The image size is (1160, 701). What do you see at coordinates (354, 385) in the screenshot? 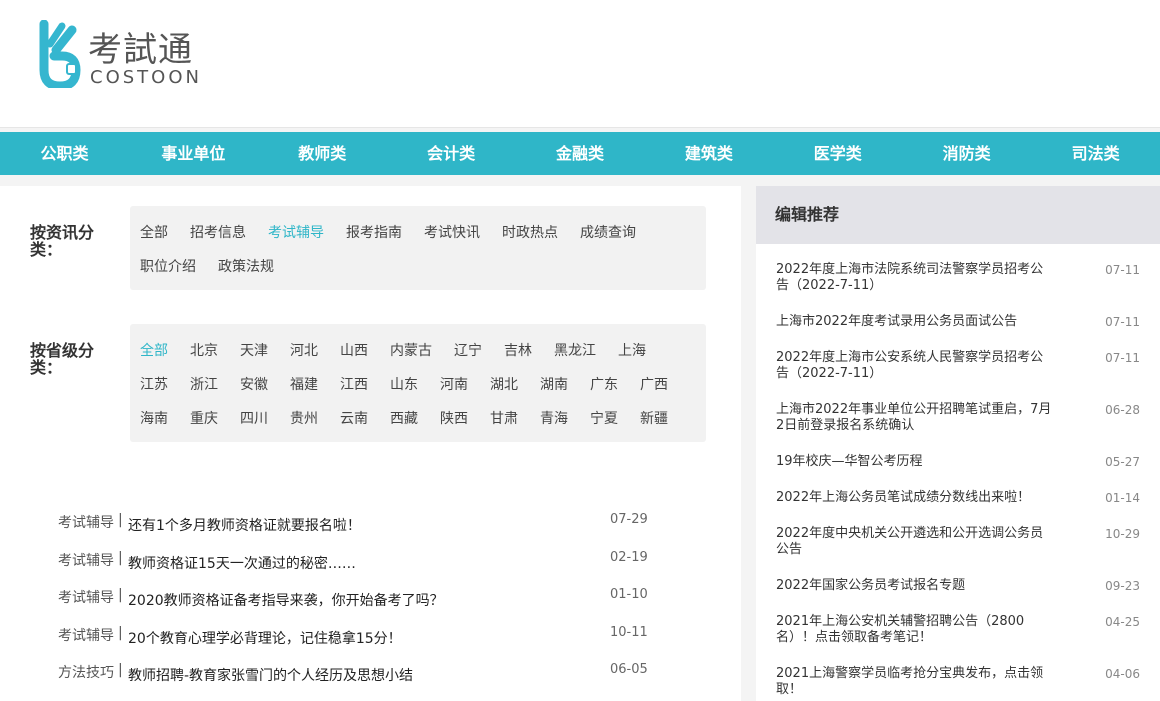
I see `province-filter-option: 江西` at bounding box center [354, 385].